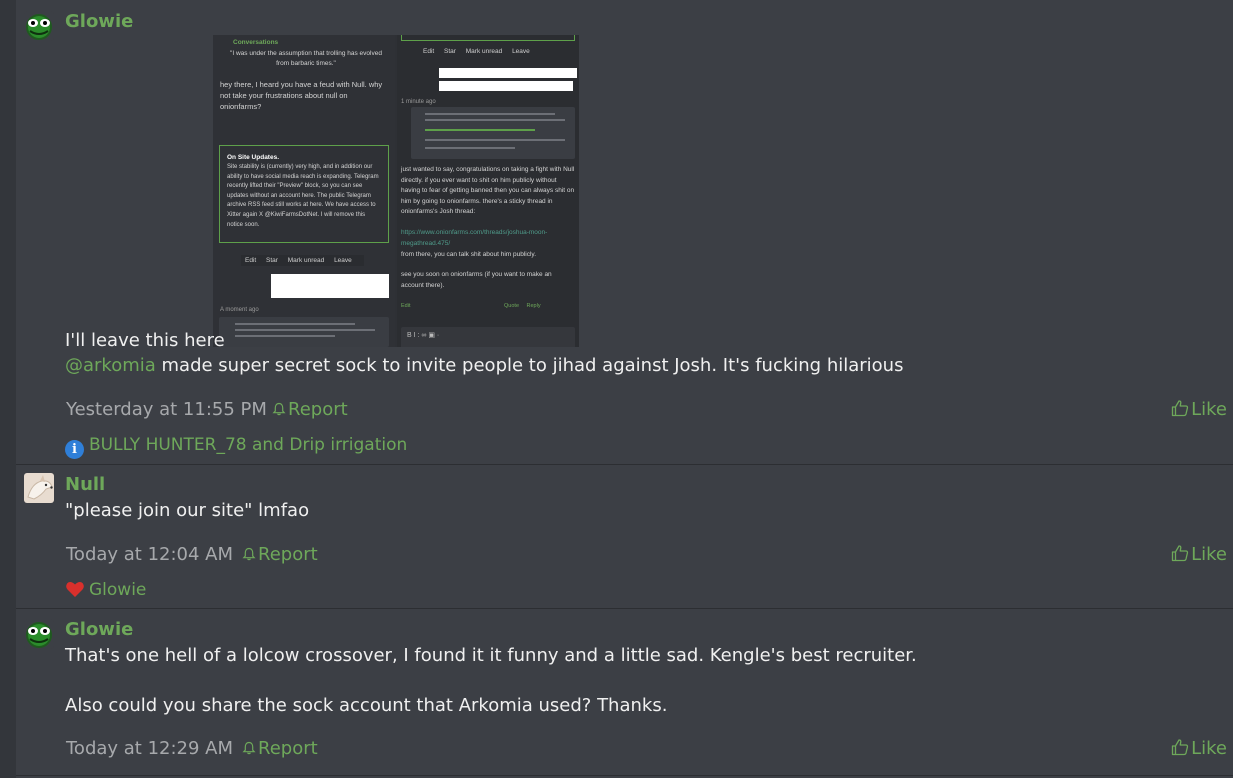 The image size is (1233, 778). Describe the element at coordinates (239, 310) in the screenshot. I see `screenshot-time: A moment ago` at that location.